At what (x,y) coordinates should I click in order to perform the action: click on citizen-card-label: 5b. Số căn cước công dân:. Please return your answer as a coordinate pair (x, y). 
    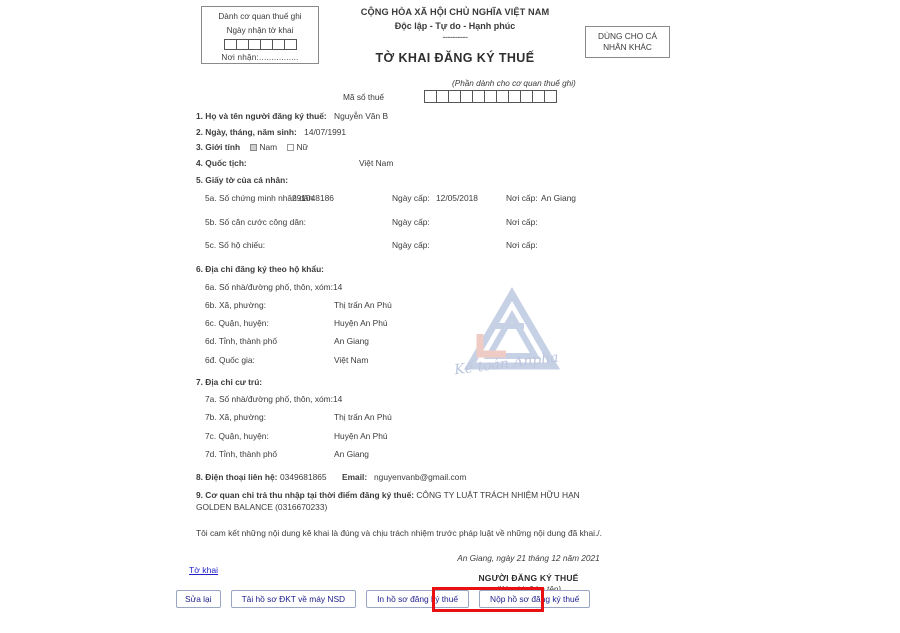
    Looking at the image, I should click on (255, 221).